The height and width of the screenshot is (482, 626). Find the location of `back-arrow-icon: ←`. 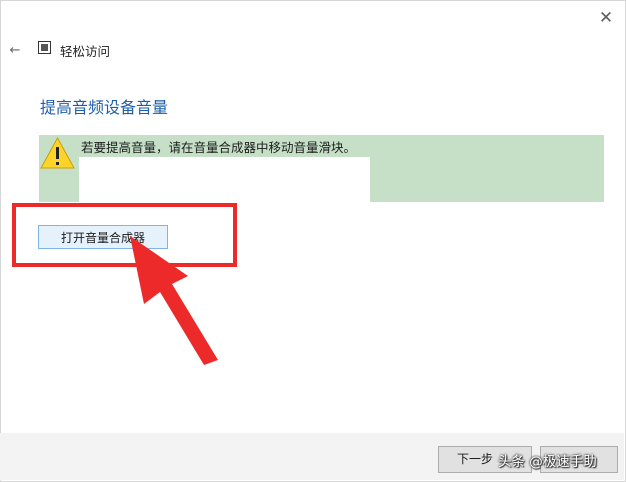

back-arrow-icon: ← is located at coordinates (15, 50).